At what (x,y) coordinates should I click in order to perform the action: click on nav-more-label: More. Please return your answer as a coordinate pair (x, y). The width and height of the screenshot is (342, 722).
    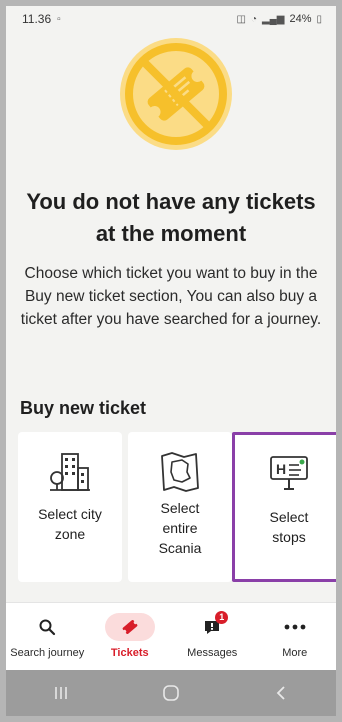
    Looking at the image, I should click on (295, 653).